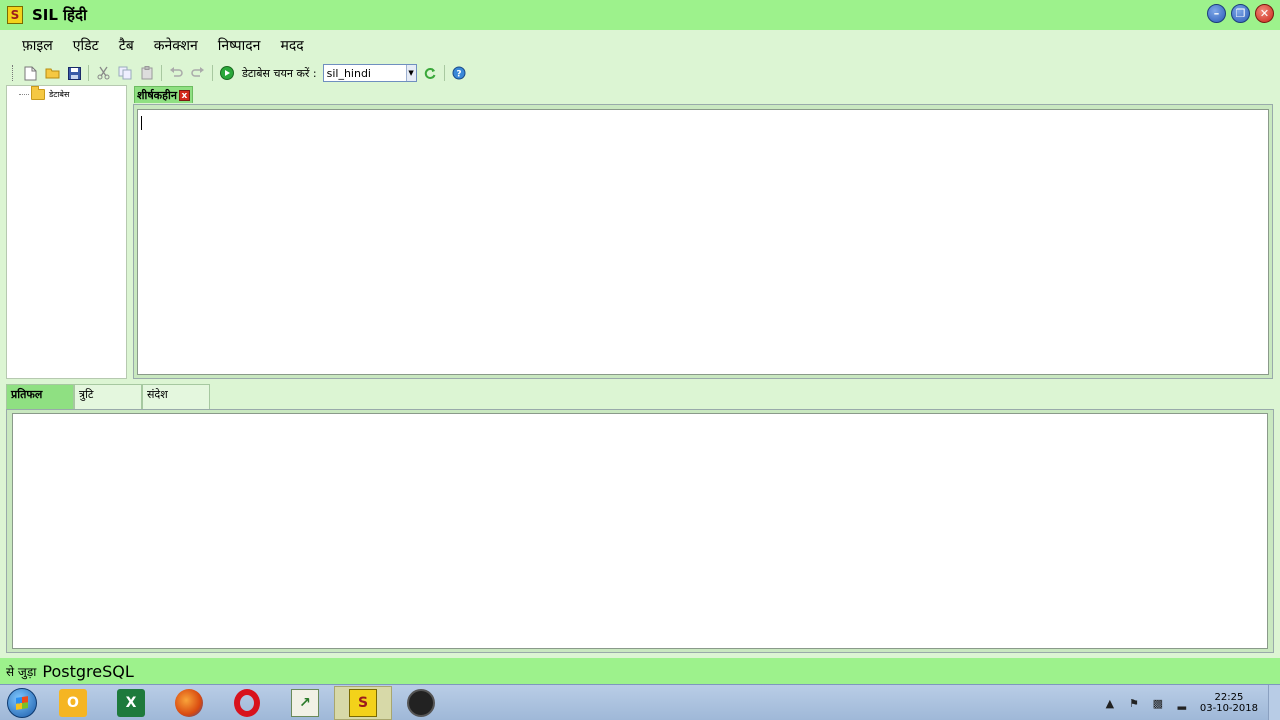 The image size is (1280, 720). Describe the element at coordinates (1274, 702) in the screenshot. I see `show-desktop-button` at that location.